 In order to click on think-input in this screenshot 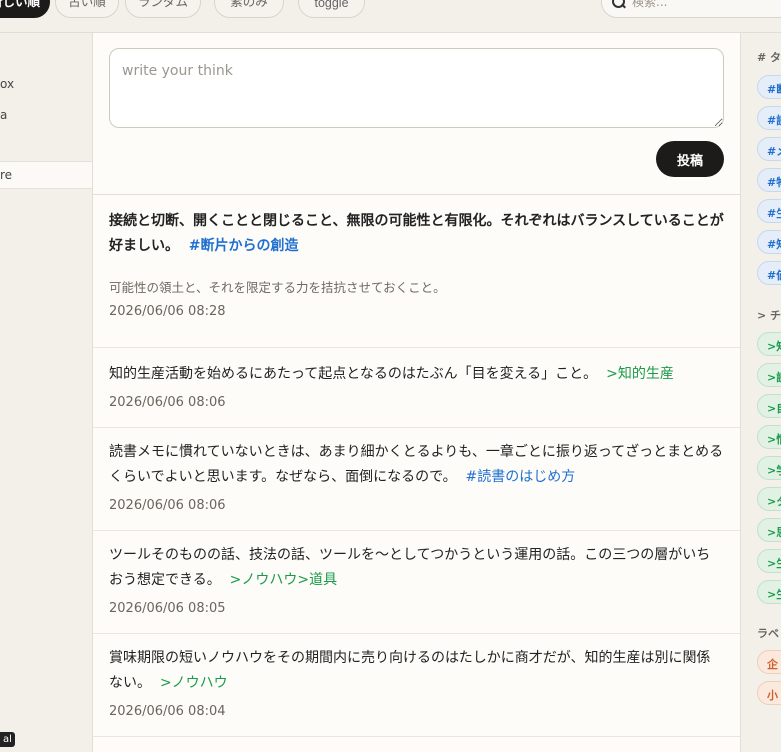, I will do `click(416, 88)`.